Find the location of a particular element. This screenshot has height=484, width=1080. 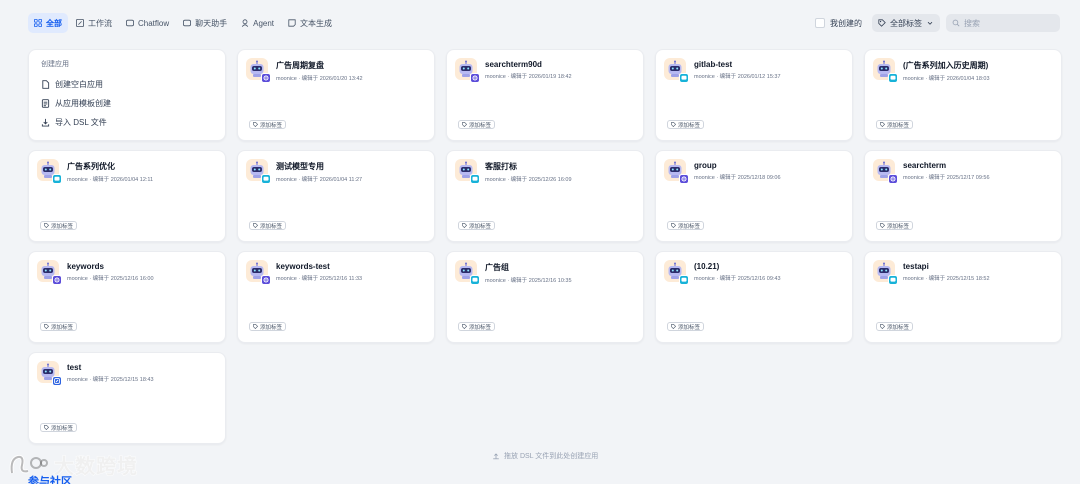

file-icon is located at coordinates (46, 84).